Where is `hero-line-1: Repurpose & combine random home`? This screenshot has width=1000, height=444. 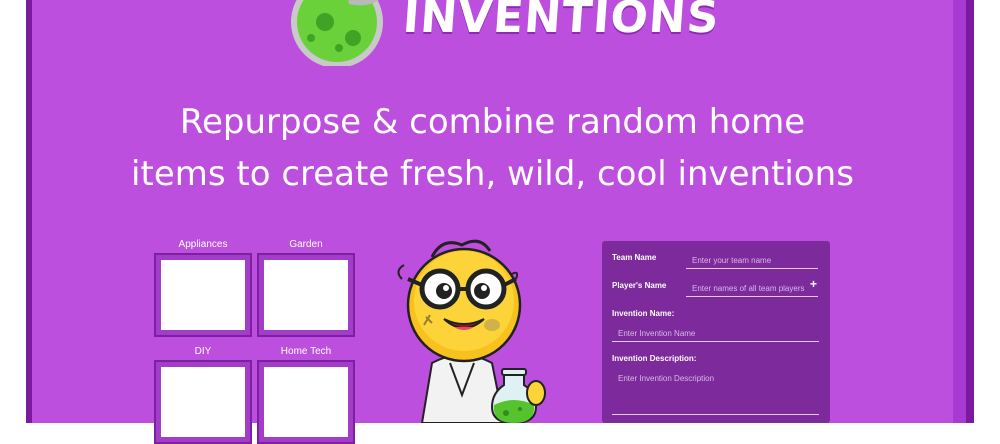 hero-line-1: Repurpose & combine random home is located at coordinates (492, 122).